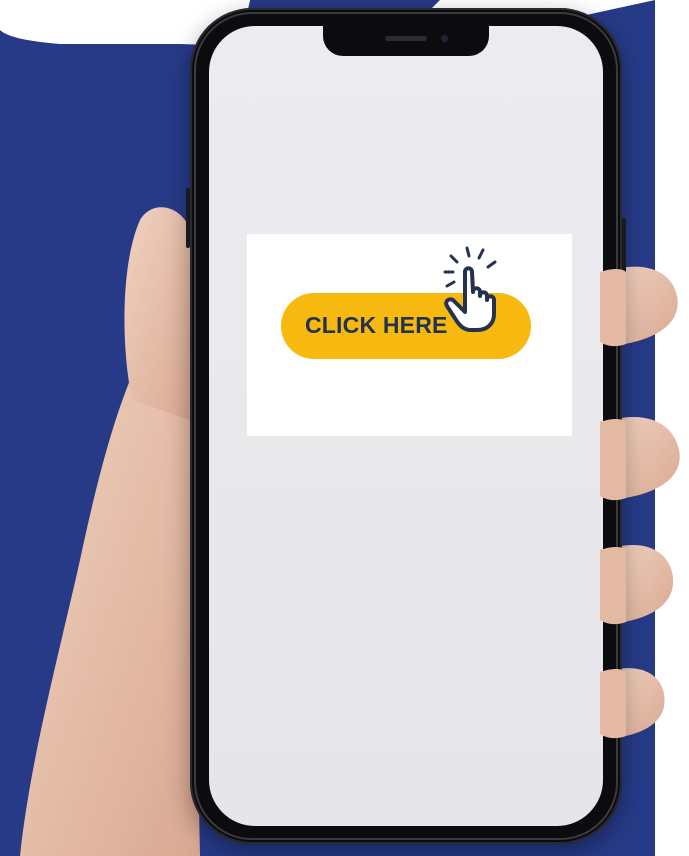 Image resolution: width=689 pixels, height=856 pixels. What do you see at coordinates (470, 289) in the screenshot?
I see `hand-pointer-click-icon` at bounding box center [470, 289].